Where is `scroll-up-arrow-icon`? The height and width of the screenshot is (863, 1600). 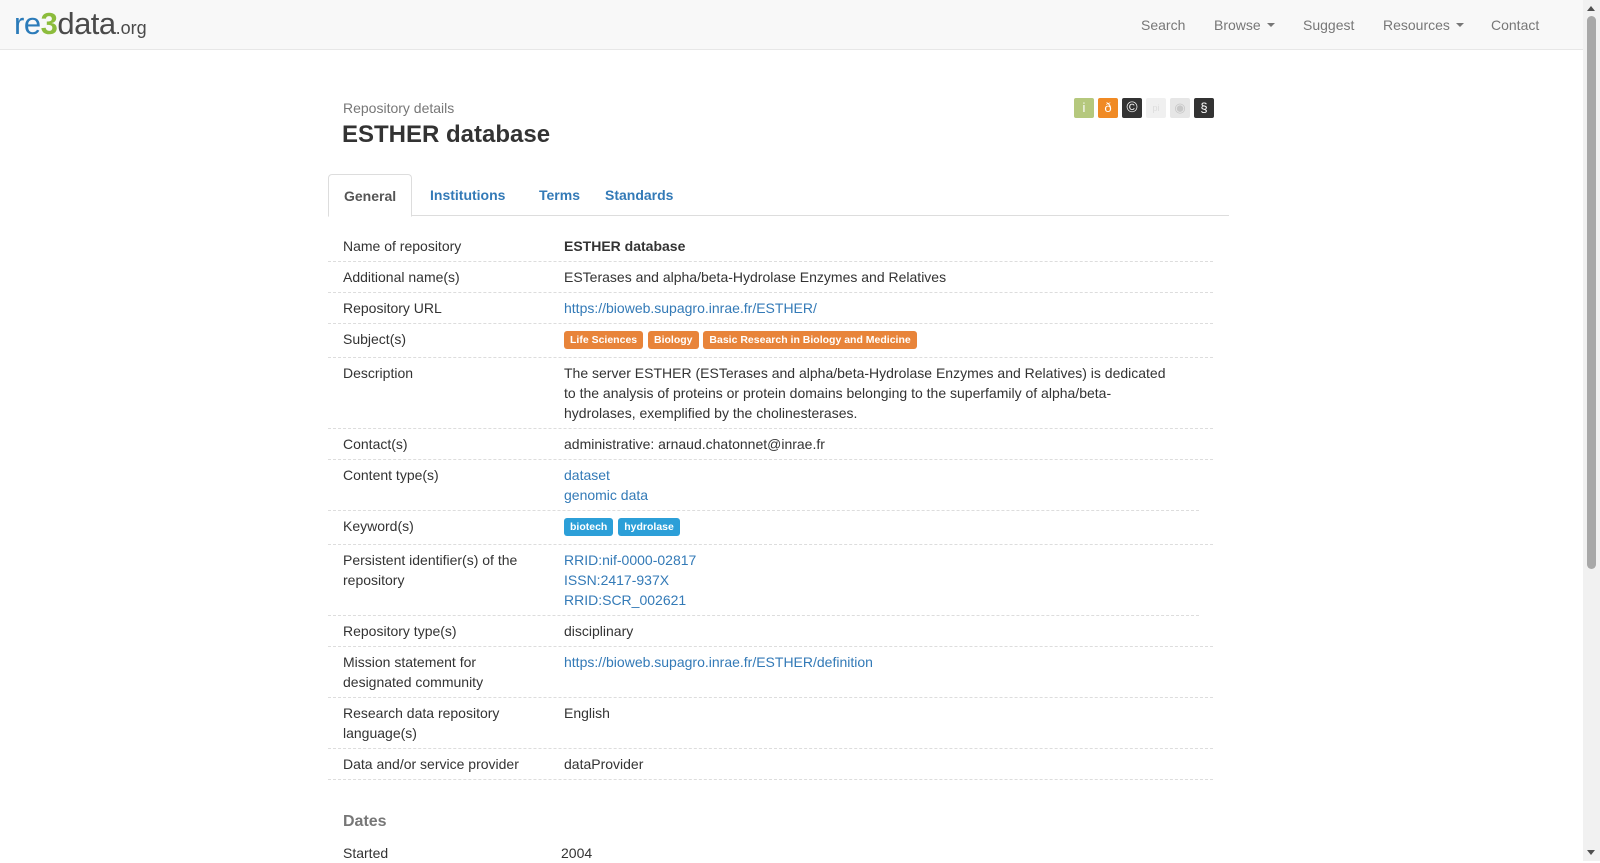
scroll-up-arrow-icon is located at coordinates (1591, 8).